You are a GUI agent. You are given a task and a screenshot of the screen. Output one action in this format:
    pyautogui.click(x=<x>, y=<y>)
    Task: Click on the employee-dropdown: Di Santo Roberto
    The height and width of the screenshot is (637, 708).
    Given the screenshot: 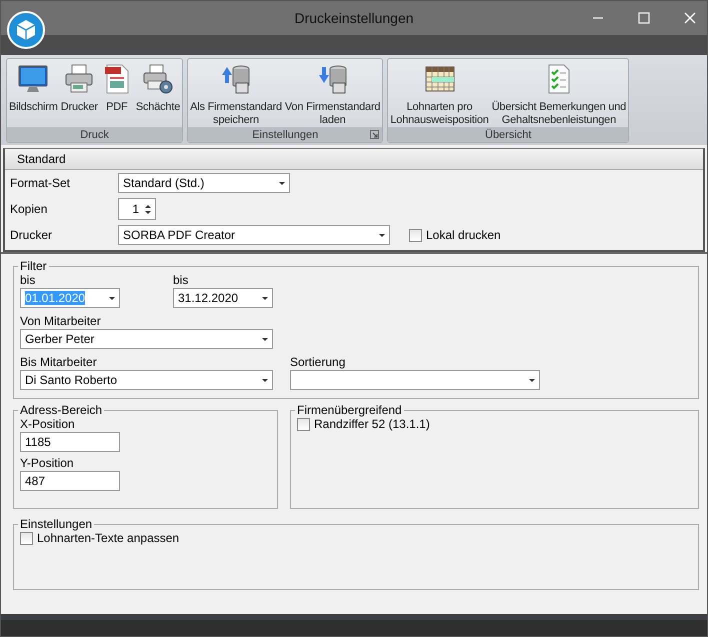 What is the action you would take?
    pyautogui.click(x=146, y=380)
    